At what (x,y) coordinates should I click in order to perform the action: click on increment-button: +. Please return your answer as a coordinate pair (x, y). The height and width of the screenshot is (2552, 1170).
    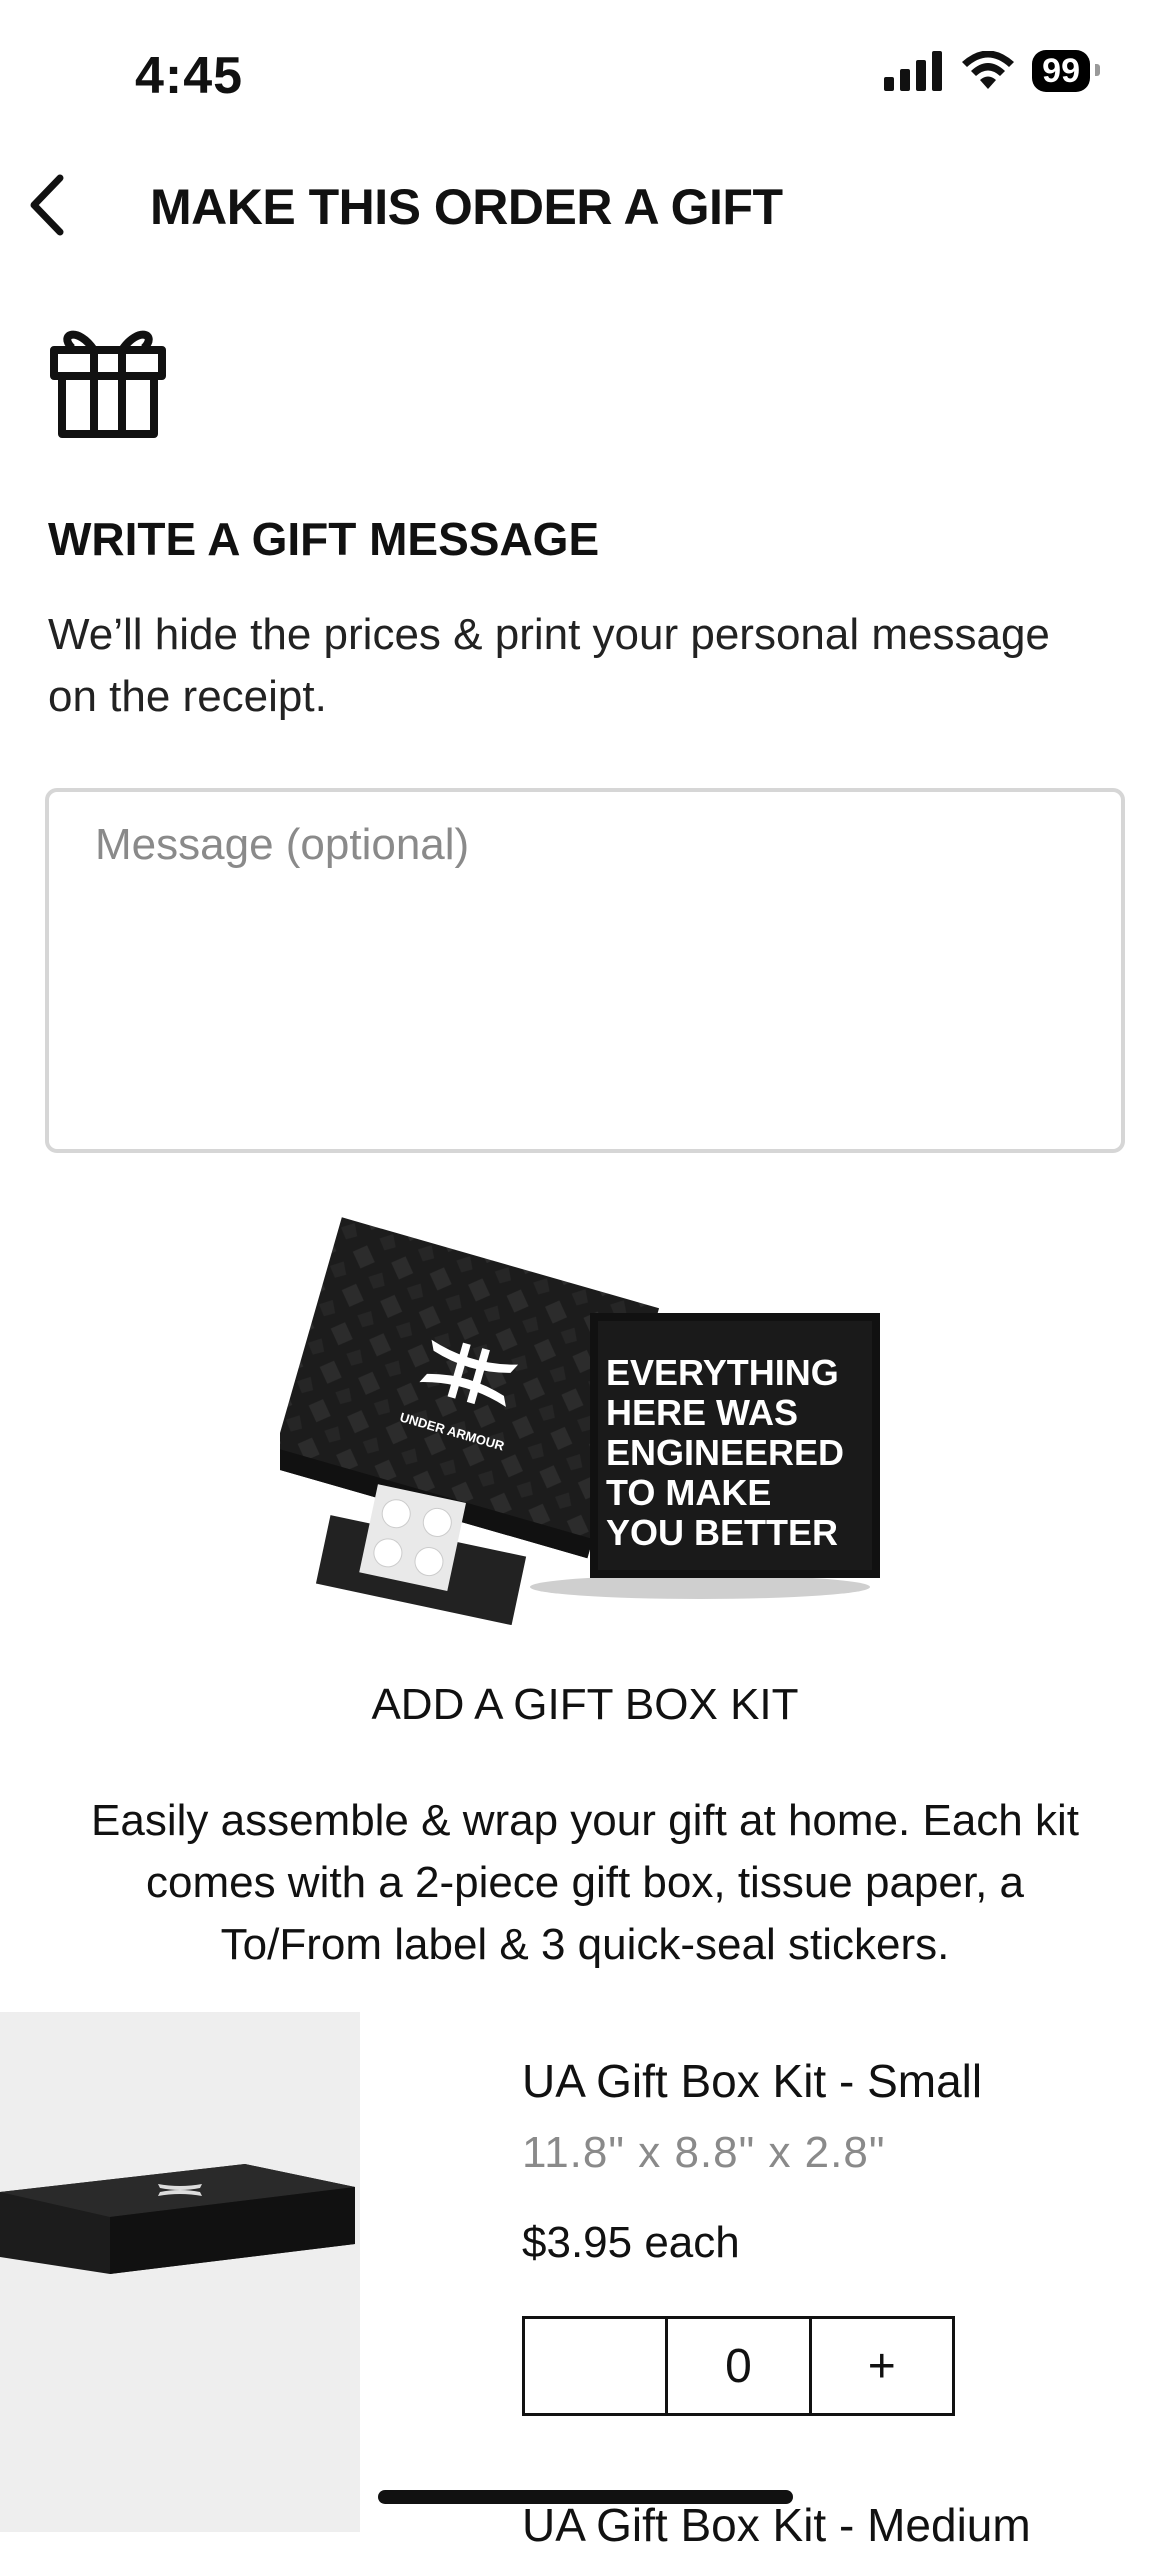
    Looking at the image, I should click on (882, 2366).